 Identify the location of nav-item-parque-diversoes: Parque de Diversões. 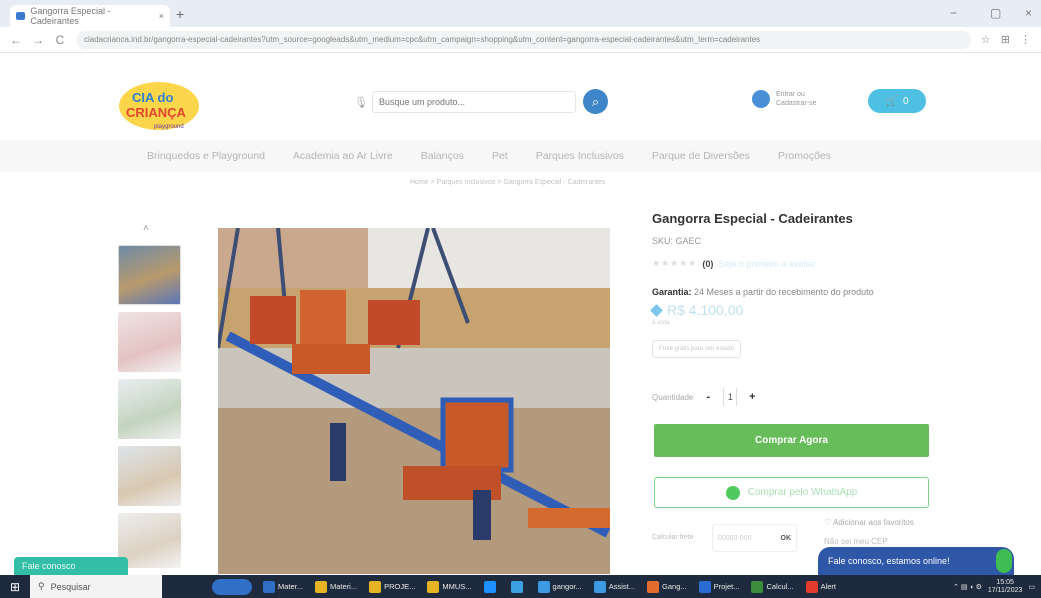
(701, 156).